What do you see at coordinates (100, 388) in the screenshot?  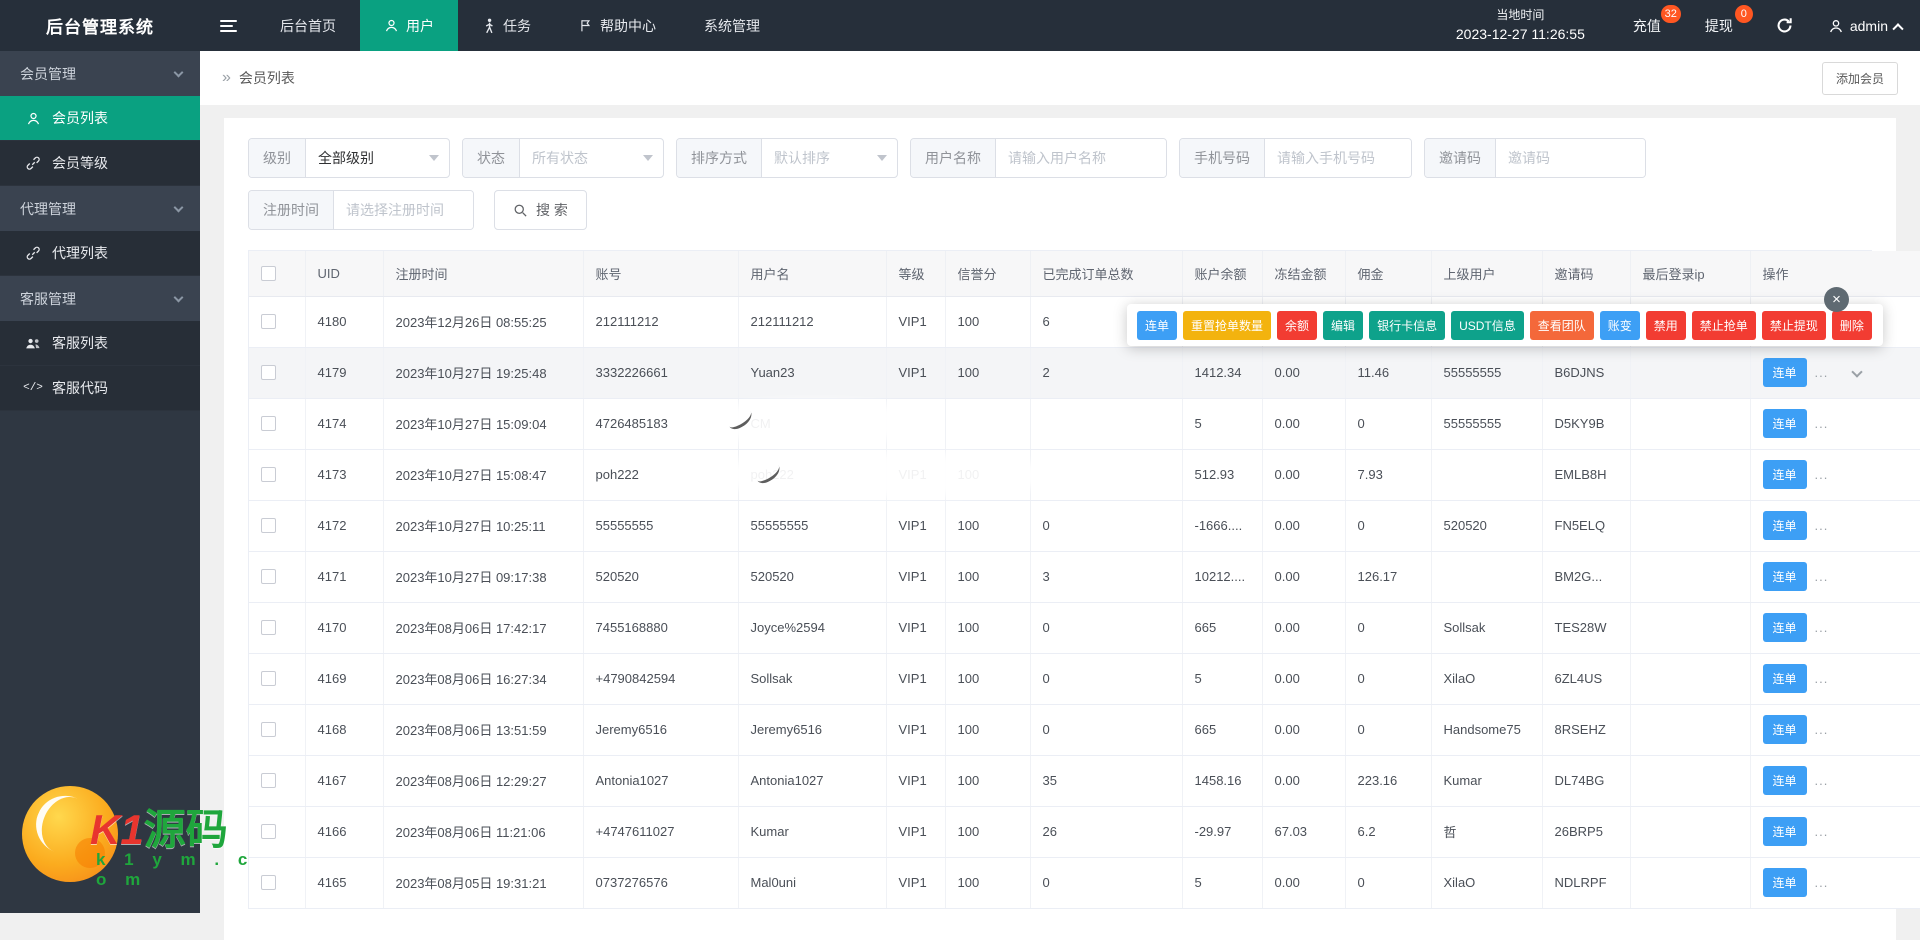 I see `sidebar-item-7: </>客服代码` at bounding box center [100, 388].